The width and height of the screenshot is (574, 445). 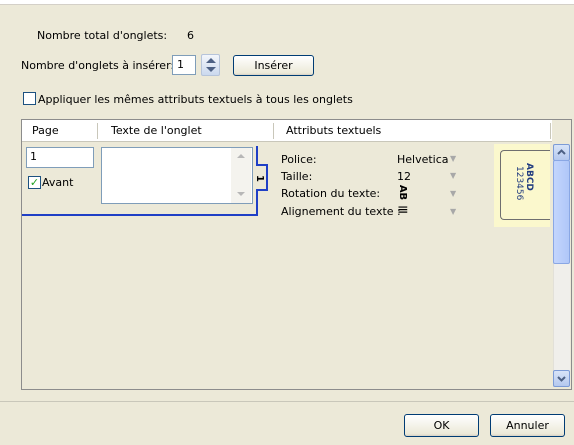 What do you see at coordinates (519, 183) in the screenshot?
I see `tab-preview-numbers: 123456` at bounding box center [519, 183].